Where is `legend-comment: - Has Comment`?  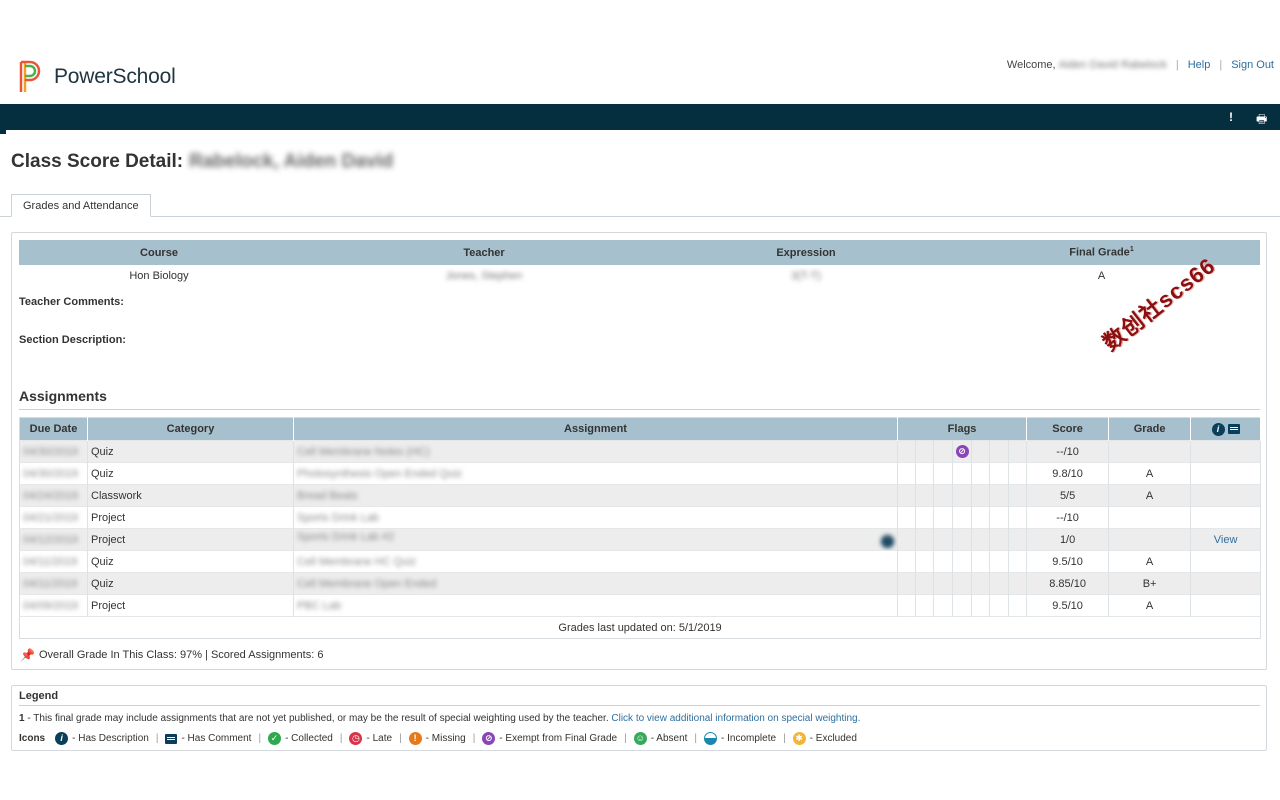
legend-comment: - Has Comment is located at coordinates (216, 738).